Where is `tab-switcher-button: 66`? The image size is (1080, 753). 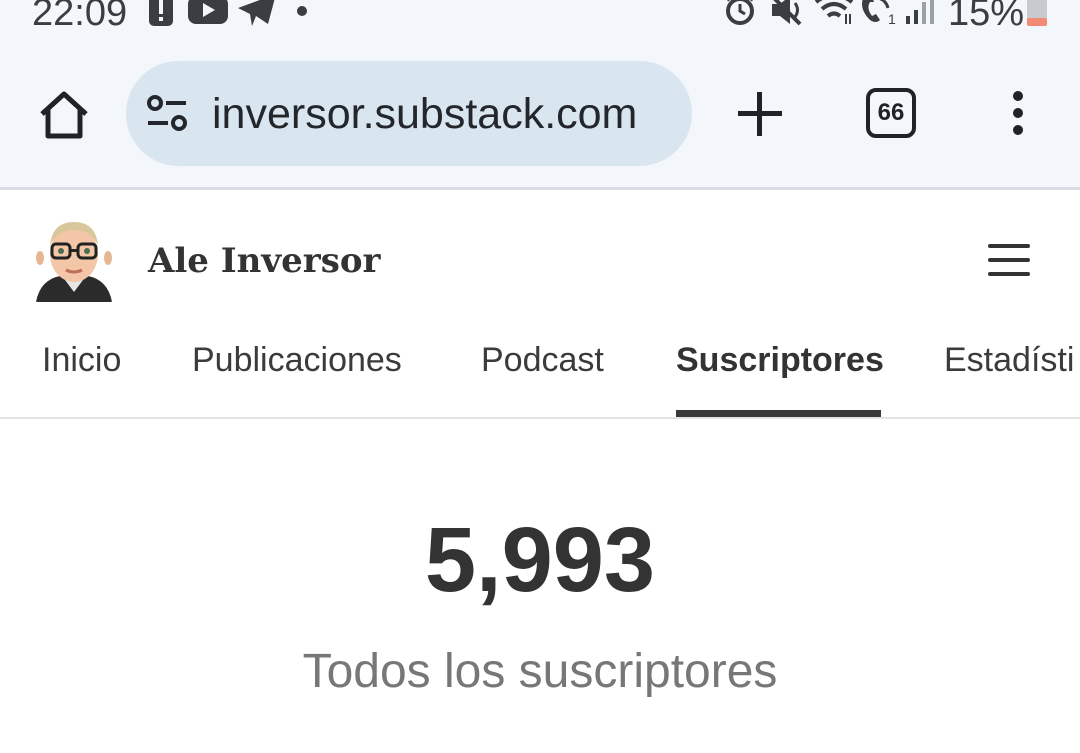 tab-switcher-button: 66 is located at coordinates (891, 113).